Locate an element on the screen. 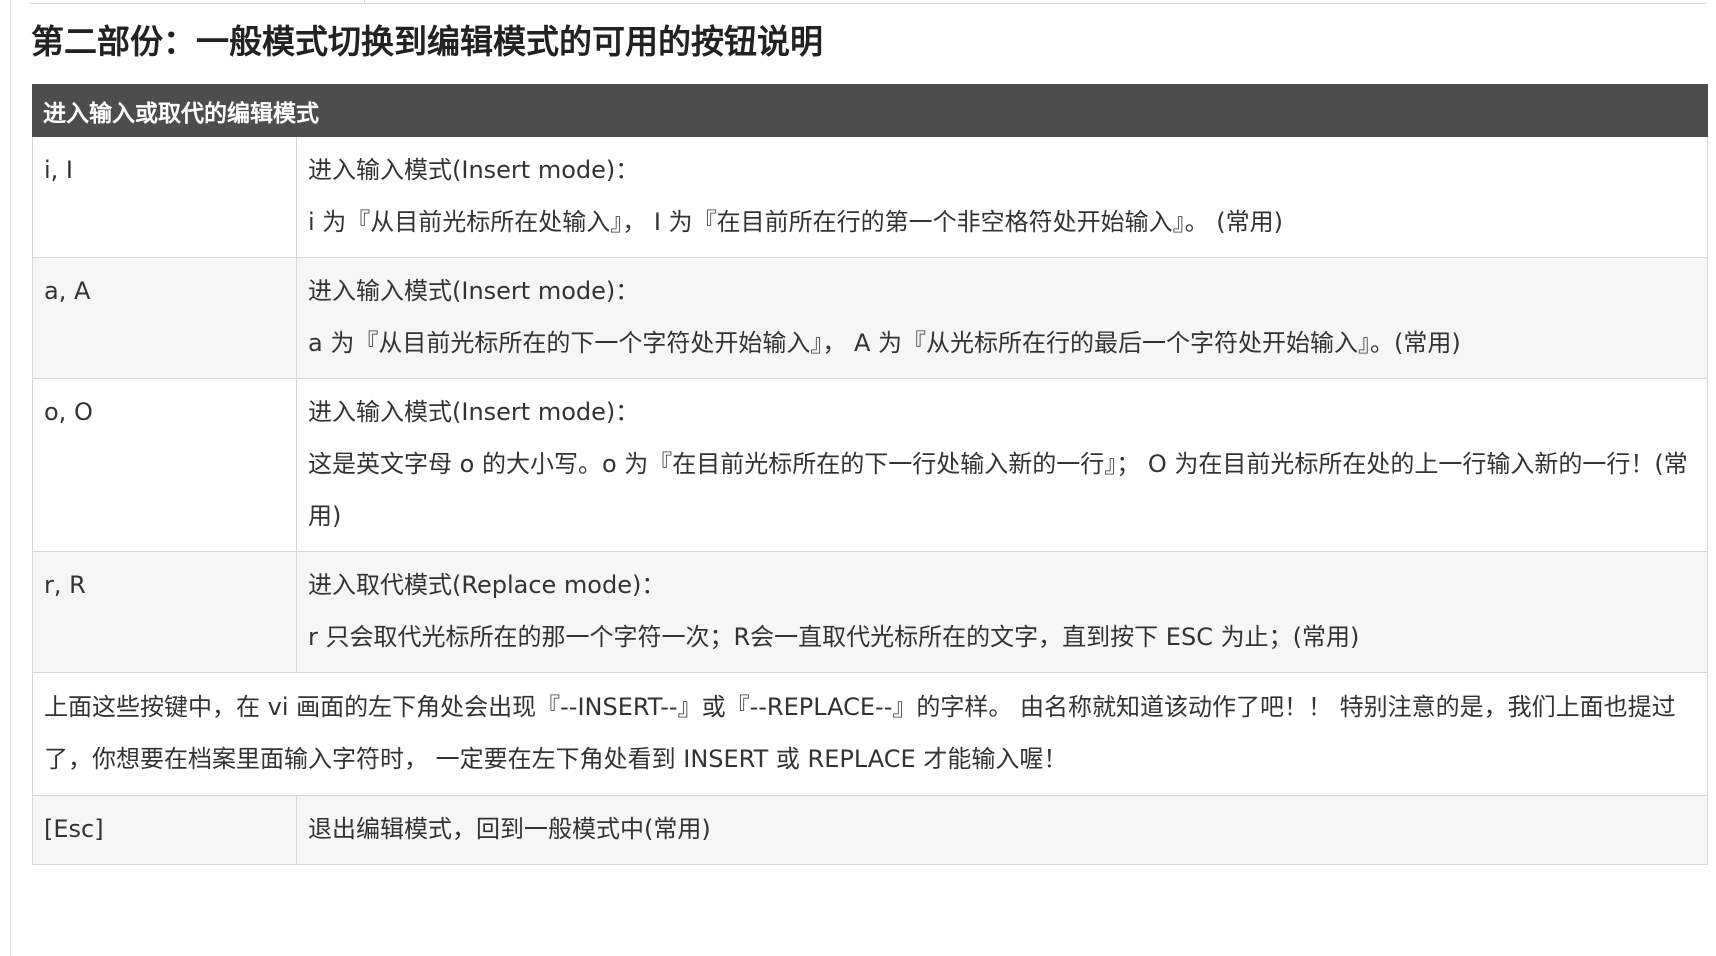  command-description: 退出编辑模式，回到一般模式中(常用) is located at coordinates (1002, 830).